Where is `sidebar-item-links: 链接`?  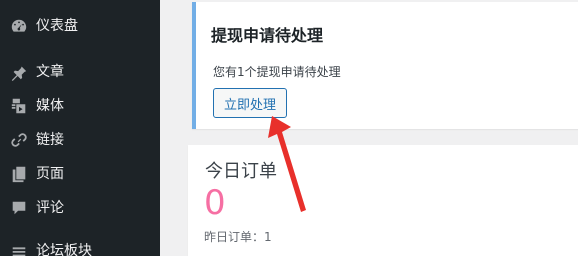 sidebar-item-links: 链接 is located at coordinates (80, 140).